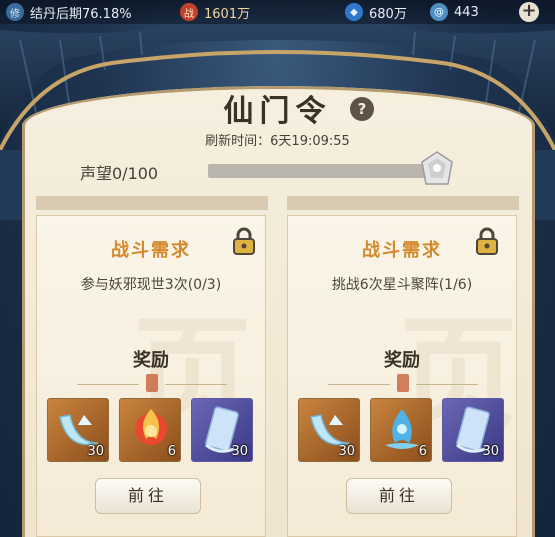  I want to click on question-icon: ?, so click(362, 109).